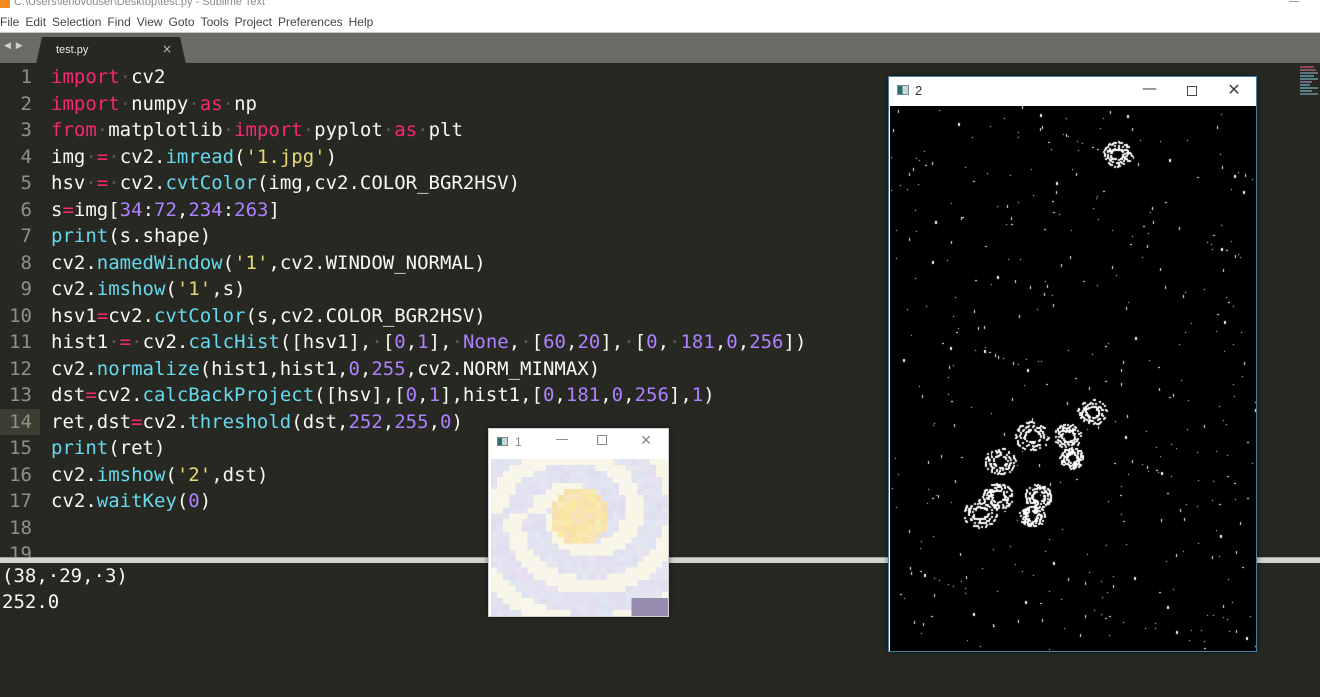 This screenshot has height=697, width=1320. I want to click on code-token: [, so click(640, 342).